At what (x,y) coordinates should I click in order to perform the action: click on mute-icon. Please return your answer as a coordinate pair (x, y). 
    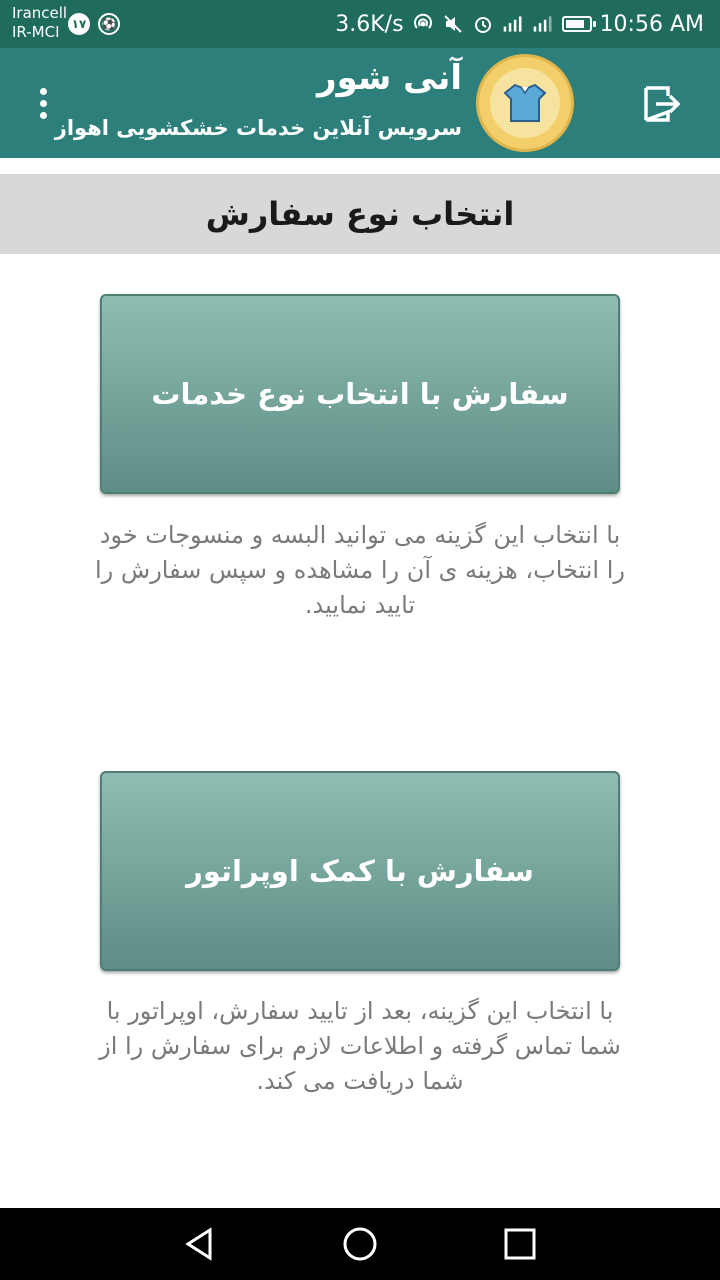
    Looking at the image, I should click on (453, 24).